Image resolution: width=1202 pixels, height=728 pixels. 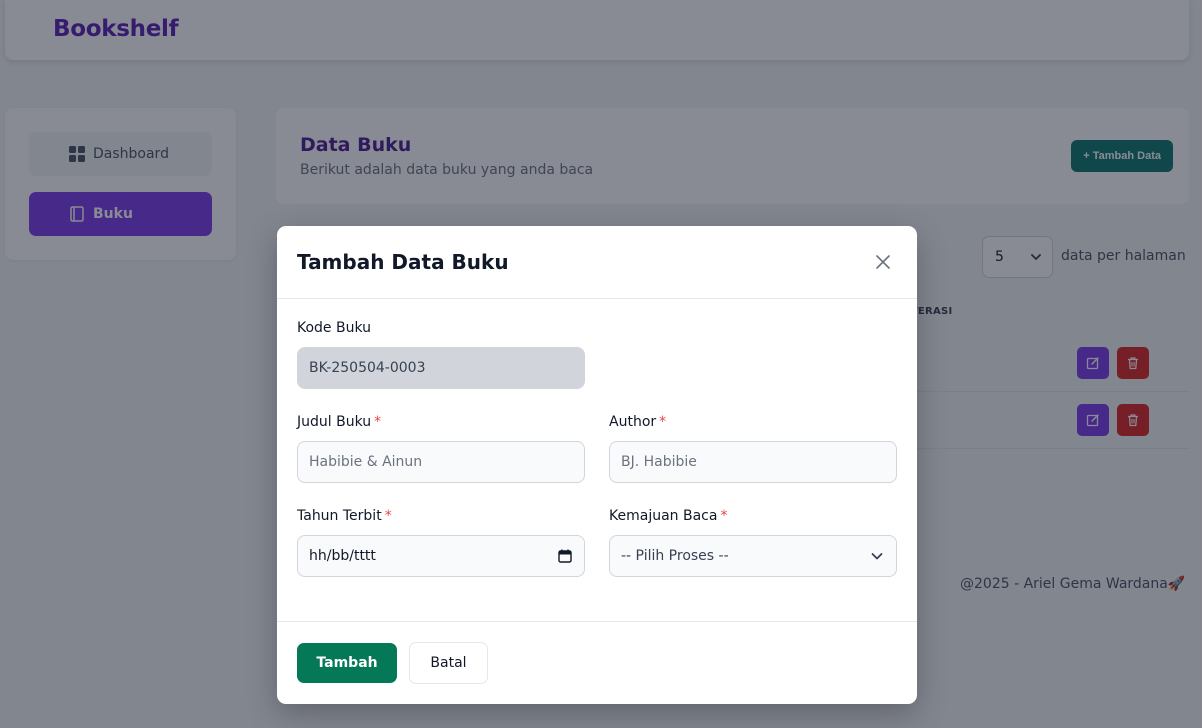 I want to click on tahun-terbit-label: Tahun Terbit *, so click(x=344, y=516).